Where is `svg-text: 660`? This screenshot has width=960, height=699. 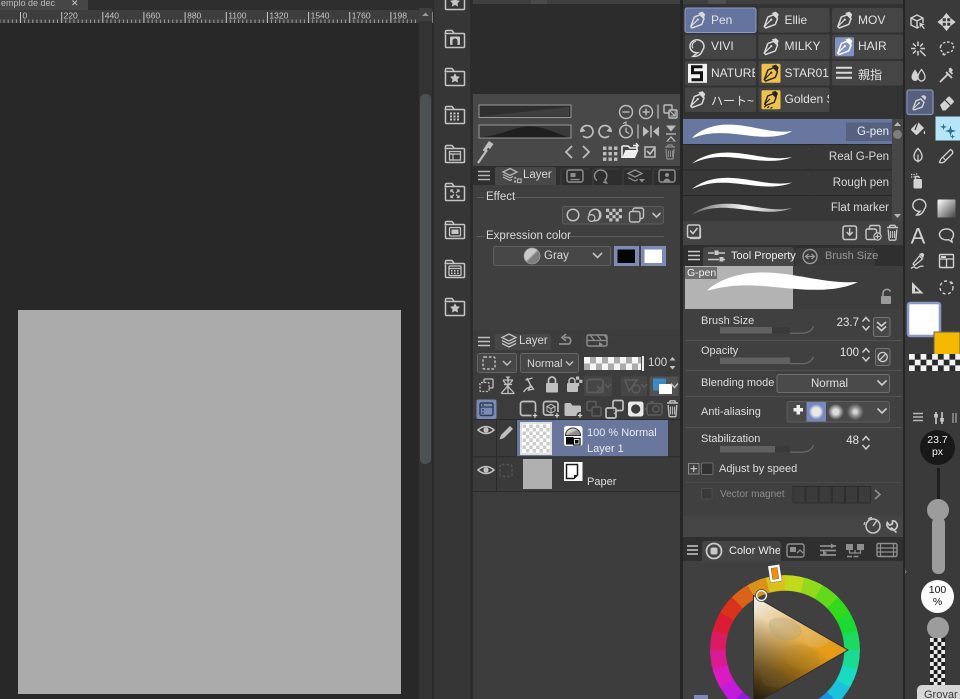 svg-text: 660 is located at coordinates (153, 16).